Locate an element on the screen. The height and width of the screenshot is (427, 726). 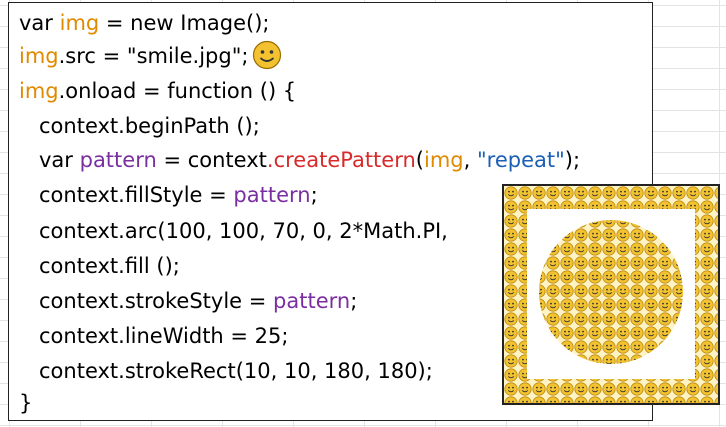
code-line: context.fill (); is located at coordinates (109, 266).